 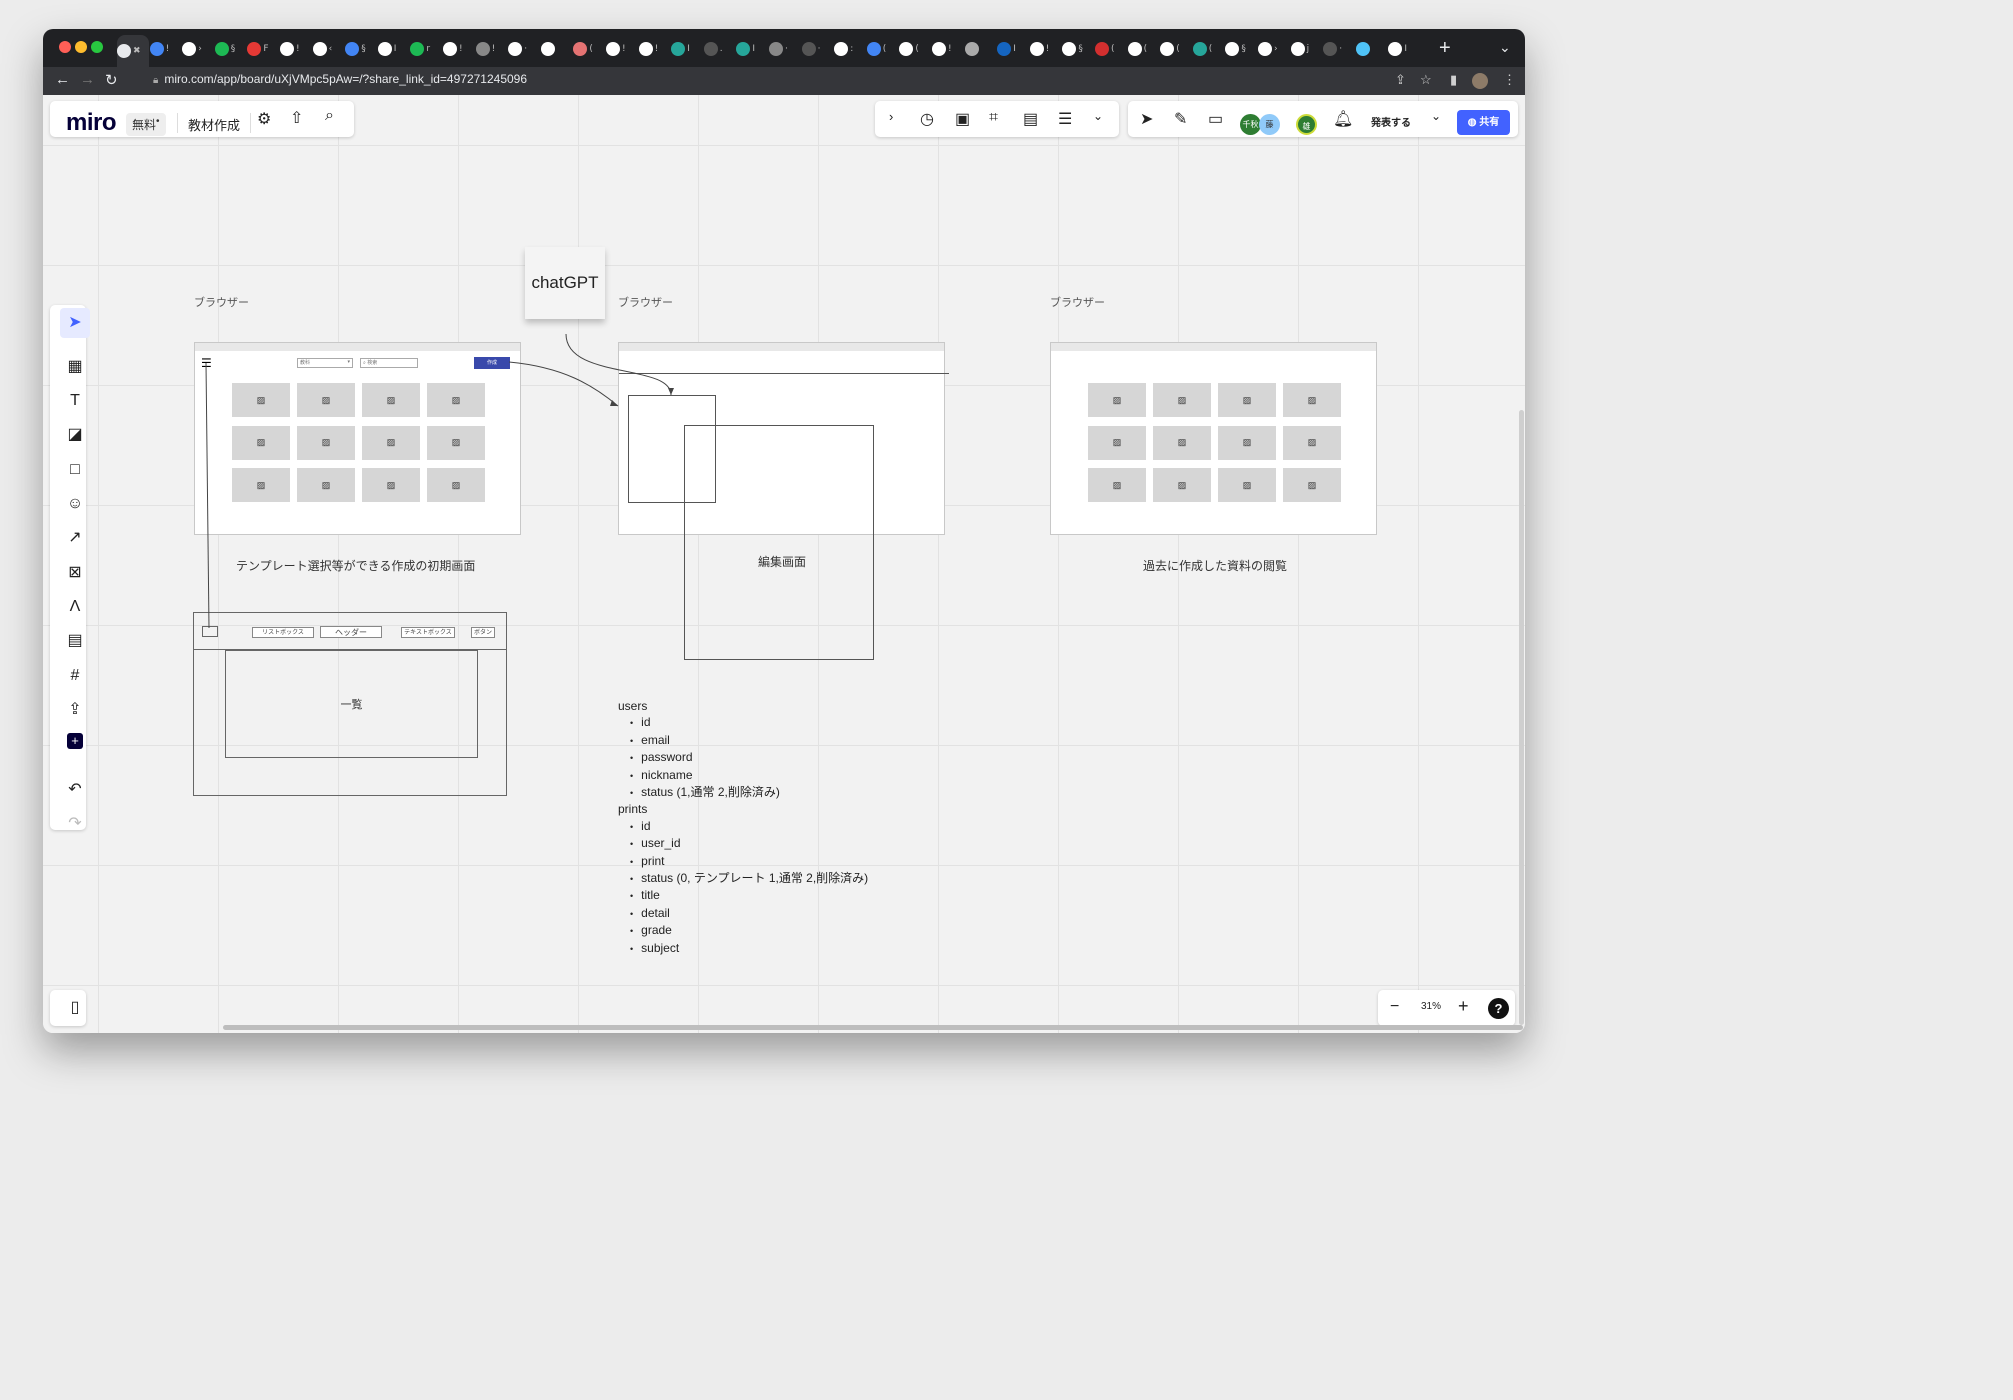 What do you see at coordinates (743, 930) in the screenshot?
I see `schema-field: grade` at bounding box center [743, 930].